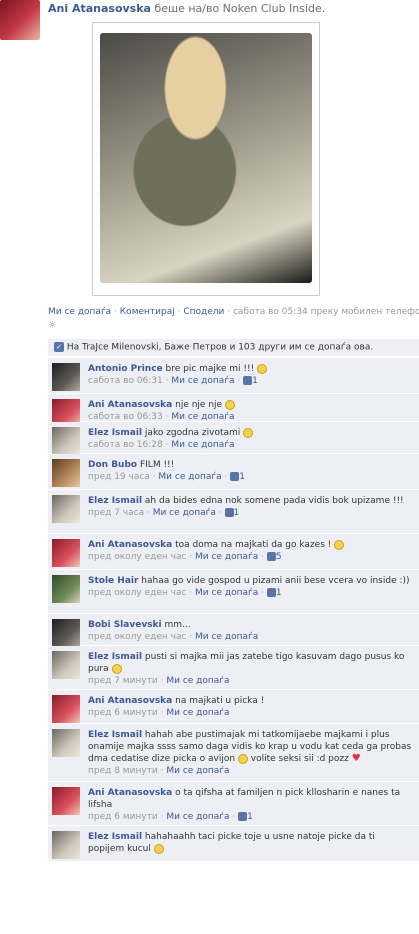 This screenshot has width=419, height=934. I want to click on post-timestamp: сабота во 05:34 преку мобилен телефон, so click(325, 312).